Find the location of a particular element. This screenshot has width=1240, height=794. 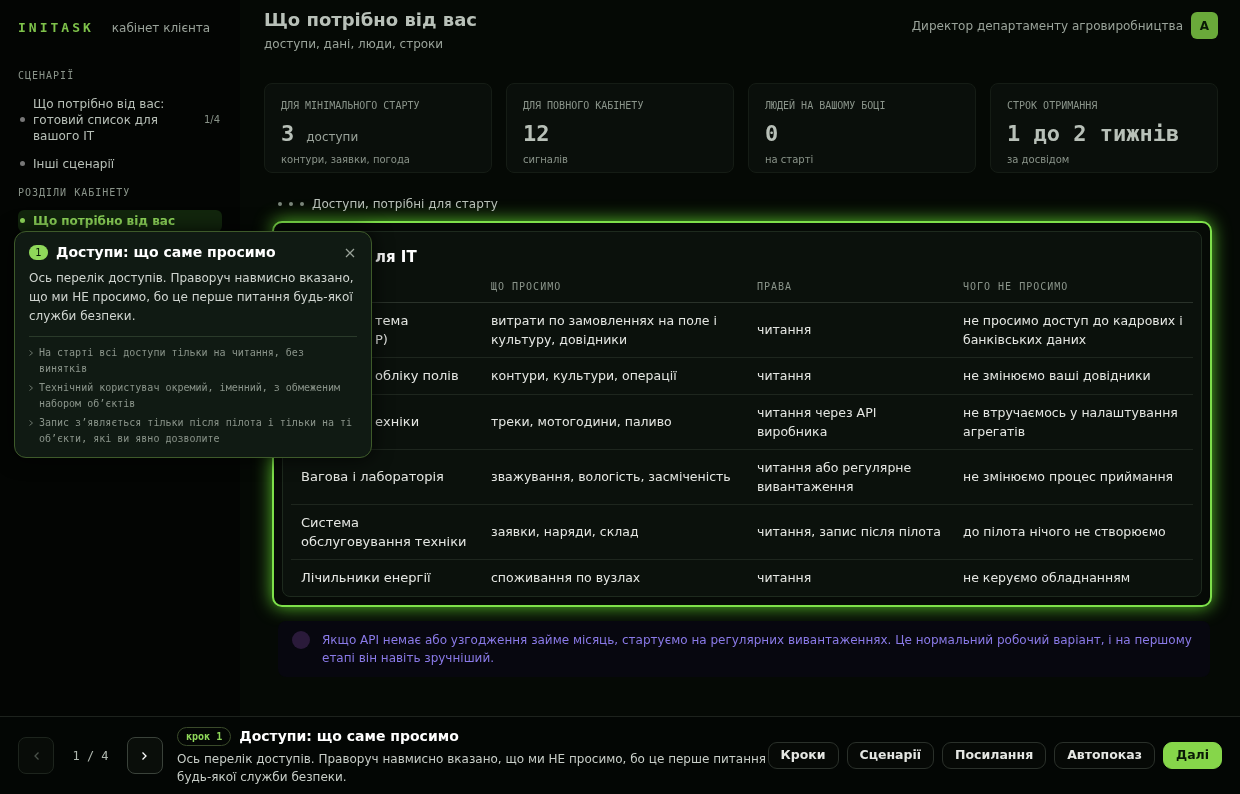

table-cell: читання або регулярне вивантаження is located at coordinates (850, 476).